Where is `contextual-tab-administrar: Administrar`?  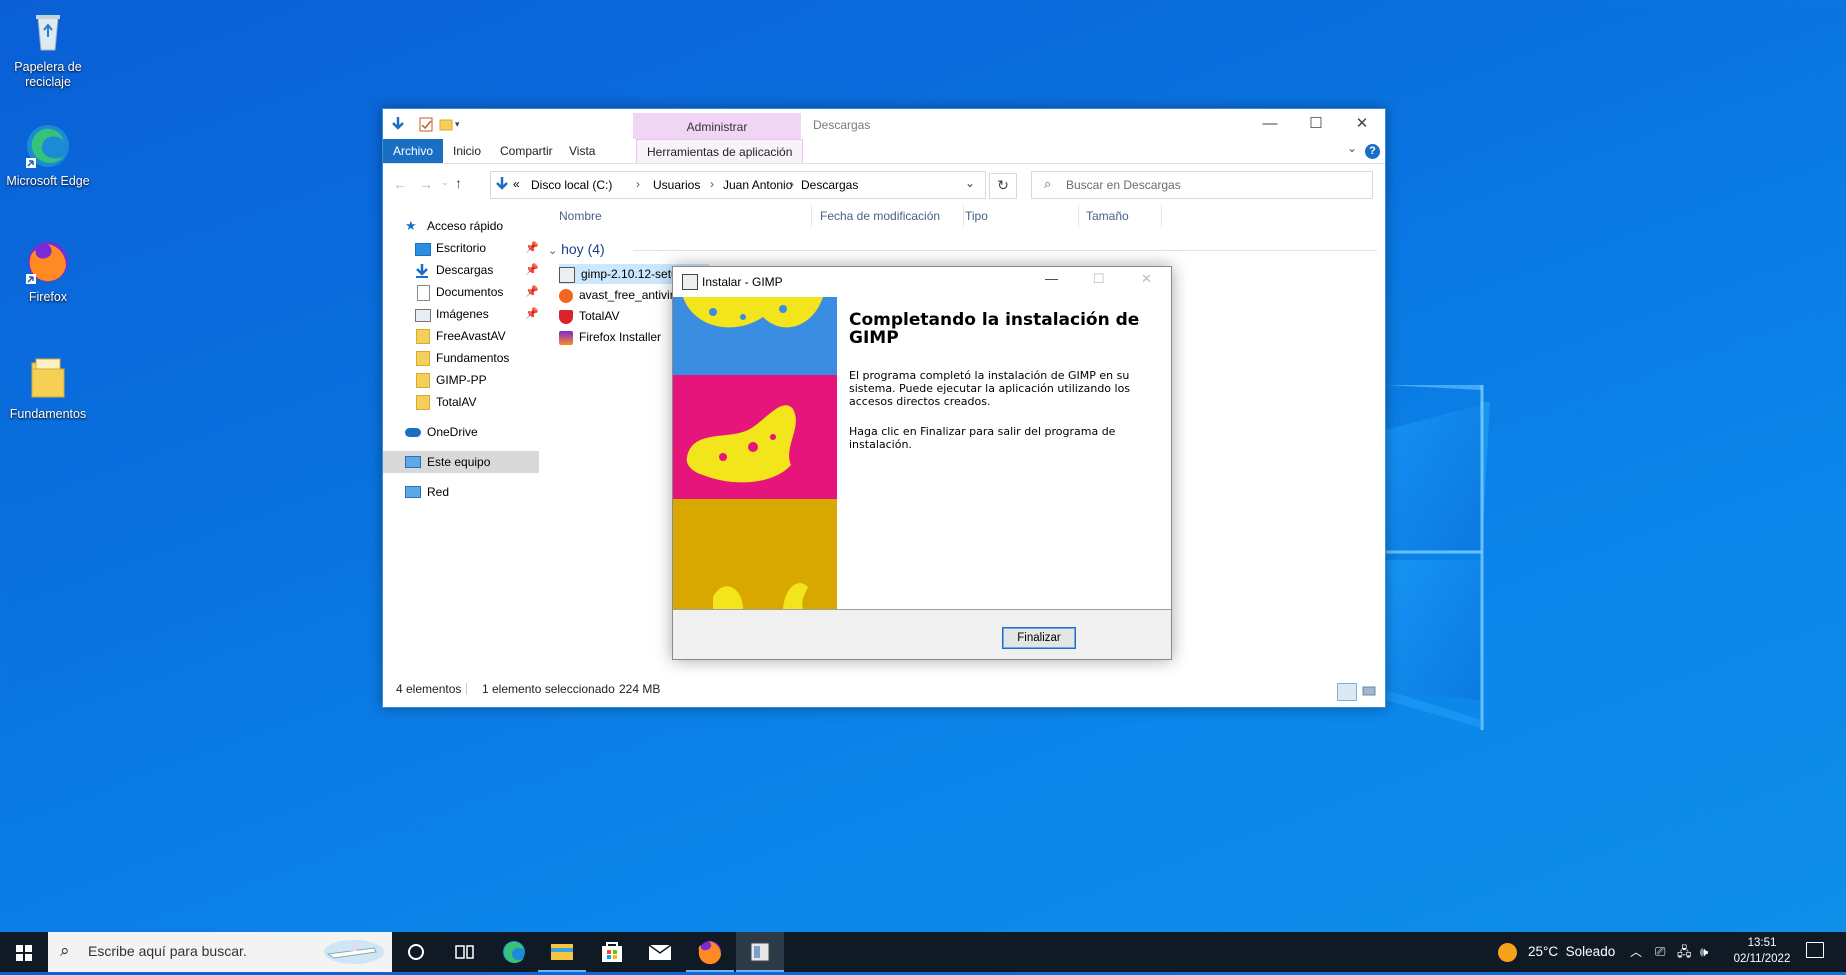
contextual-tab-administrar: Administrar is located at coordinates (717, 126).